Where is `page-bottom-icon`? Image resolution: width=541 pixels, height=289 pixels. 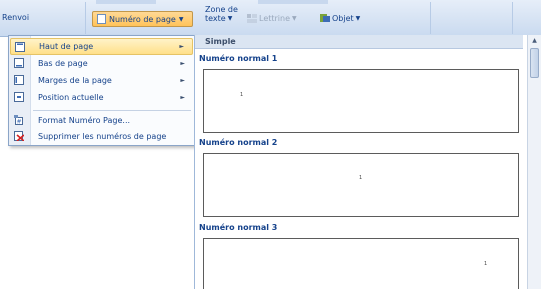 page-bottom-icon is located at coordinates (19, 63).